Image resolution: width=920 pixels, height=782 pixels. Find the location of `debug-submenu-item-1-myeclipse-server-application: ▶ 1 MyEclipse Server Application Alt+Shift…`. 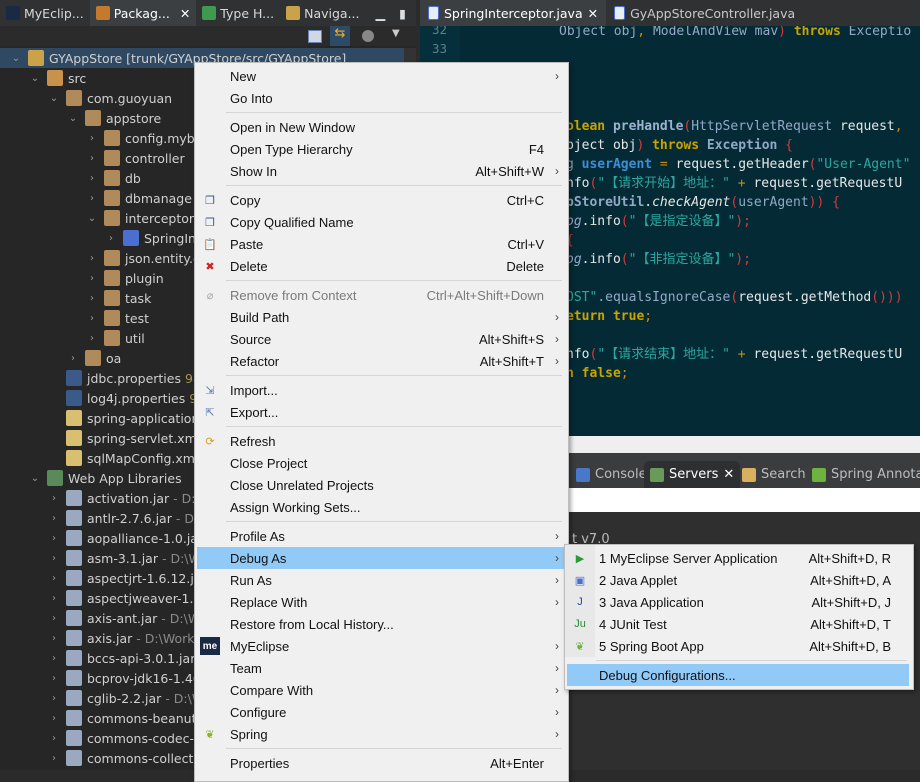

debug-submenu-item-1-myeclipse-server-application: ▶ 1 MyEclipse Server Application Alt+Shift… is located at coordinates (738, 558).